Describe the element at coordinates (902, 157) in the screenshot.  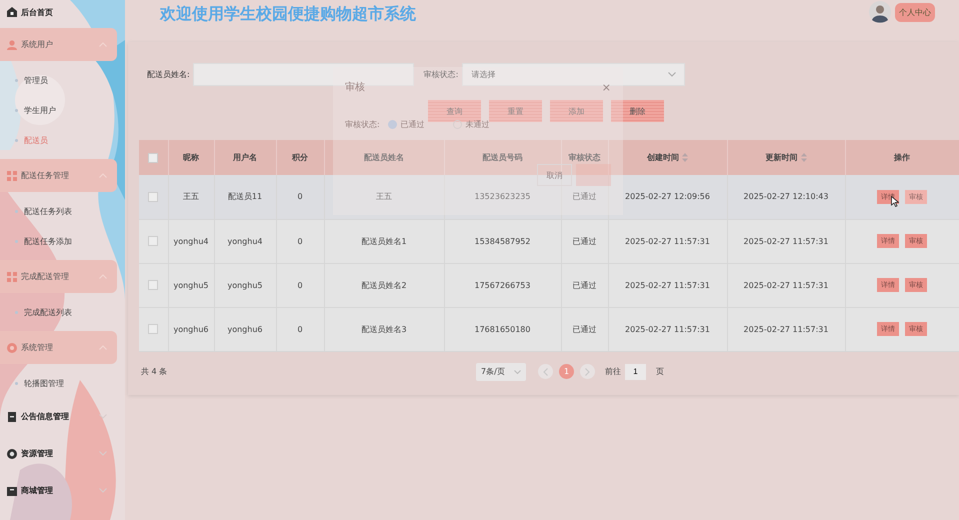
I see `column-header: 操作` at that location.